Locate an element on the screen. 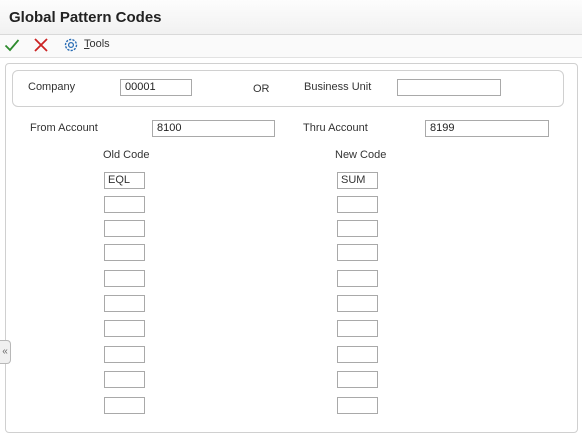 The height and width of the screenshot is (437, 582). gear-icon is located at coordinates (71, 45).